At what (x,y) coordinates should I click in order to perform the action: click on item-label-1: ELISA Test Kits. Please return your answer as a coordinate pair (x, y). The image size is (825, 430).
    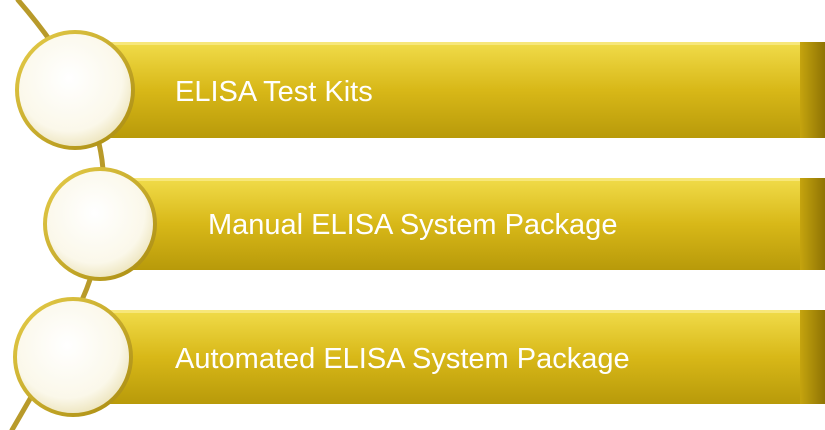
    Looking at the image, I should click on (274, 92).